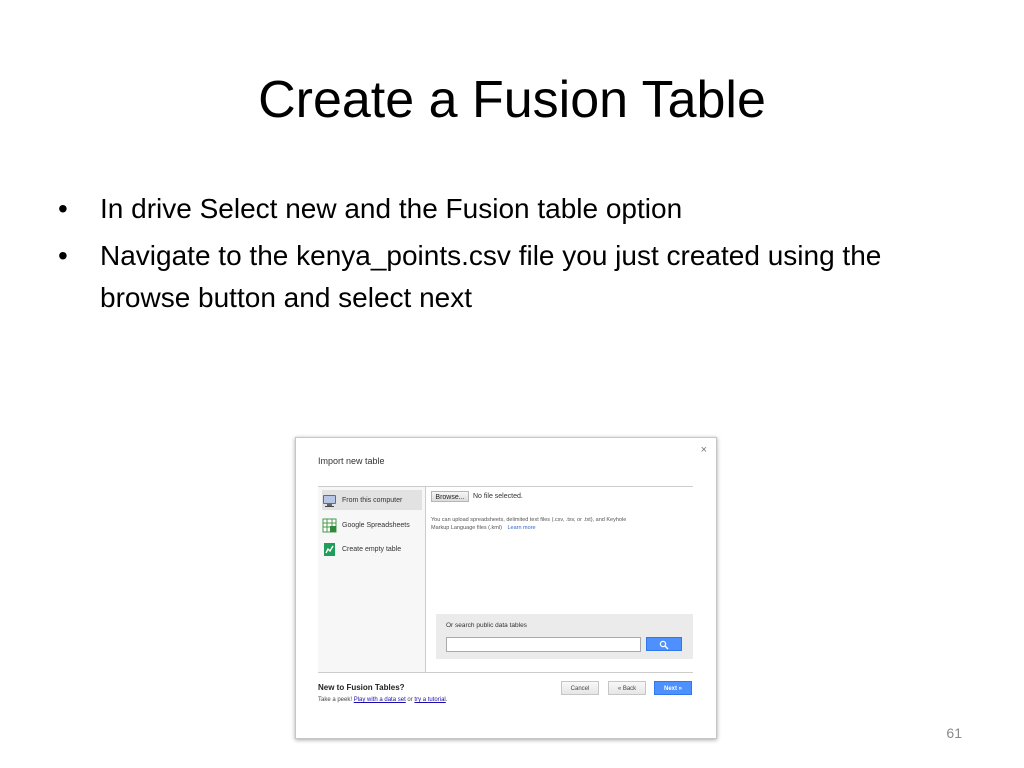 The image size is (1024, 768). I want to click on cancel-button: Cancel, so click(580, 688).